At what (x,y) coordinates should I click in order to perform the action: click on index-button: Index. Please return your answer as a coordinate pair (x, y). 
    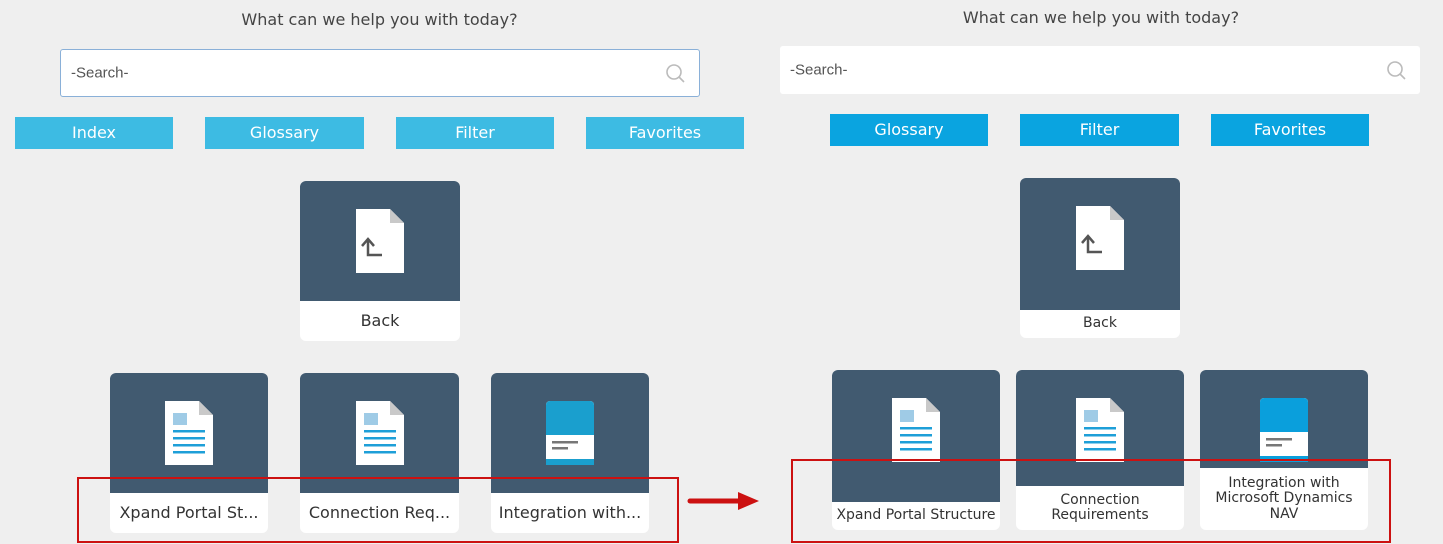
    Looking at the image, I should click on (94, 133).